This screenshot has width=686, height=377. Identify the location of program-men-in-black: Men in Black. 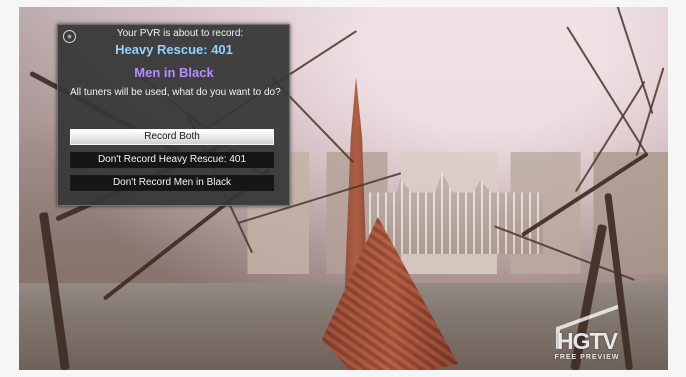
(174, 72).